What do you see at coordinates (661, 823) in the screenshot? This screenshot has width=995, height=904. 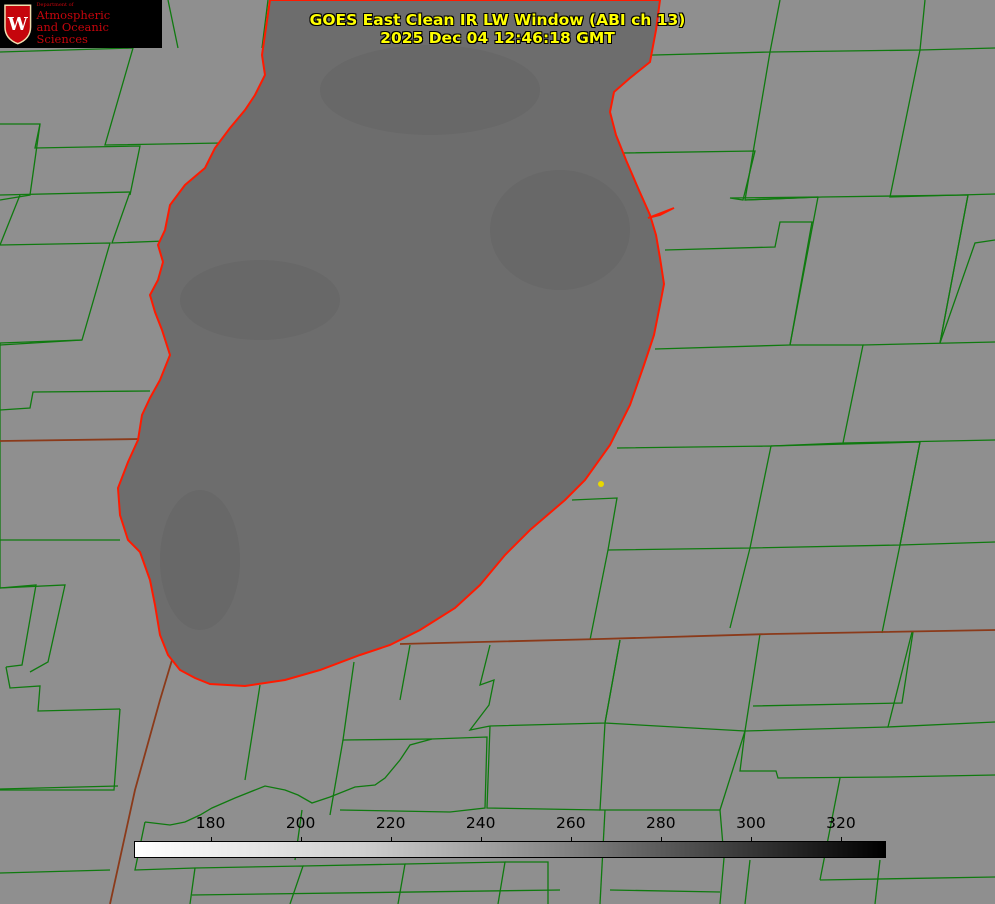 I see `colorbar-tick-label: 280` at bounding box center [661, 823].